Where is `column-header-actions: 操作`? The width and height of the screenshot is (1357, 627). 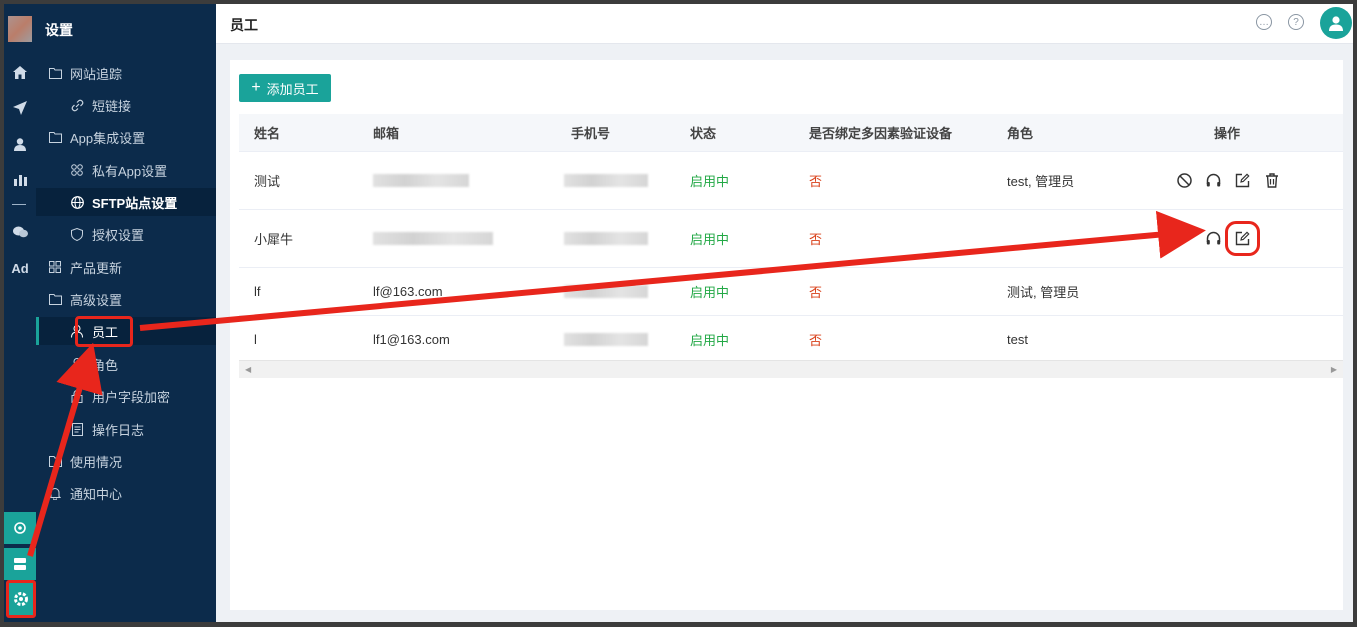 column-header-actions: 操作 is located at coordinates (1227, 133).